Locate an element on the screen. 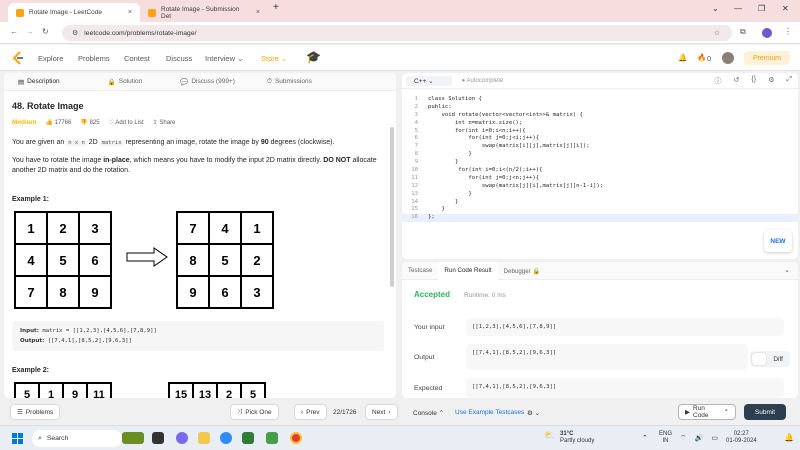 The height and width of the screenshot is (450, 800). nav-interview: Interview ⌄ is located at coordinates (224, 58).